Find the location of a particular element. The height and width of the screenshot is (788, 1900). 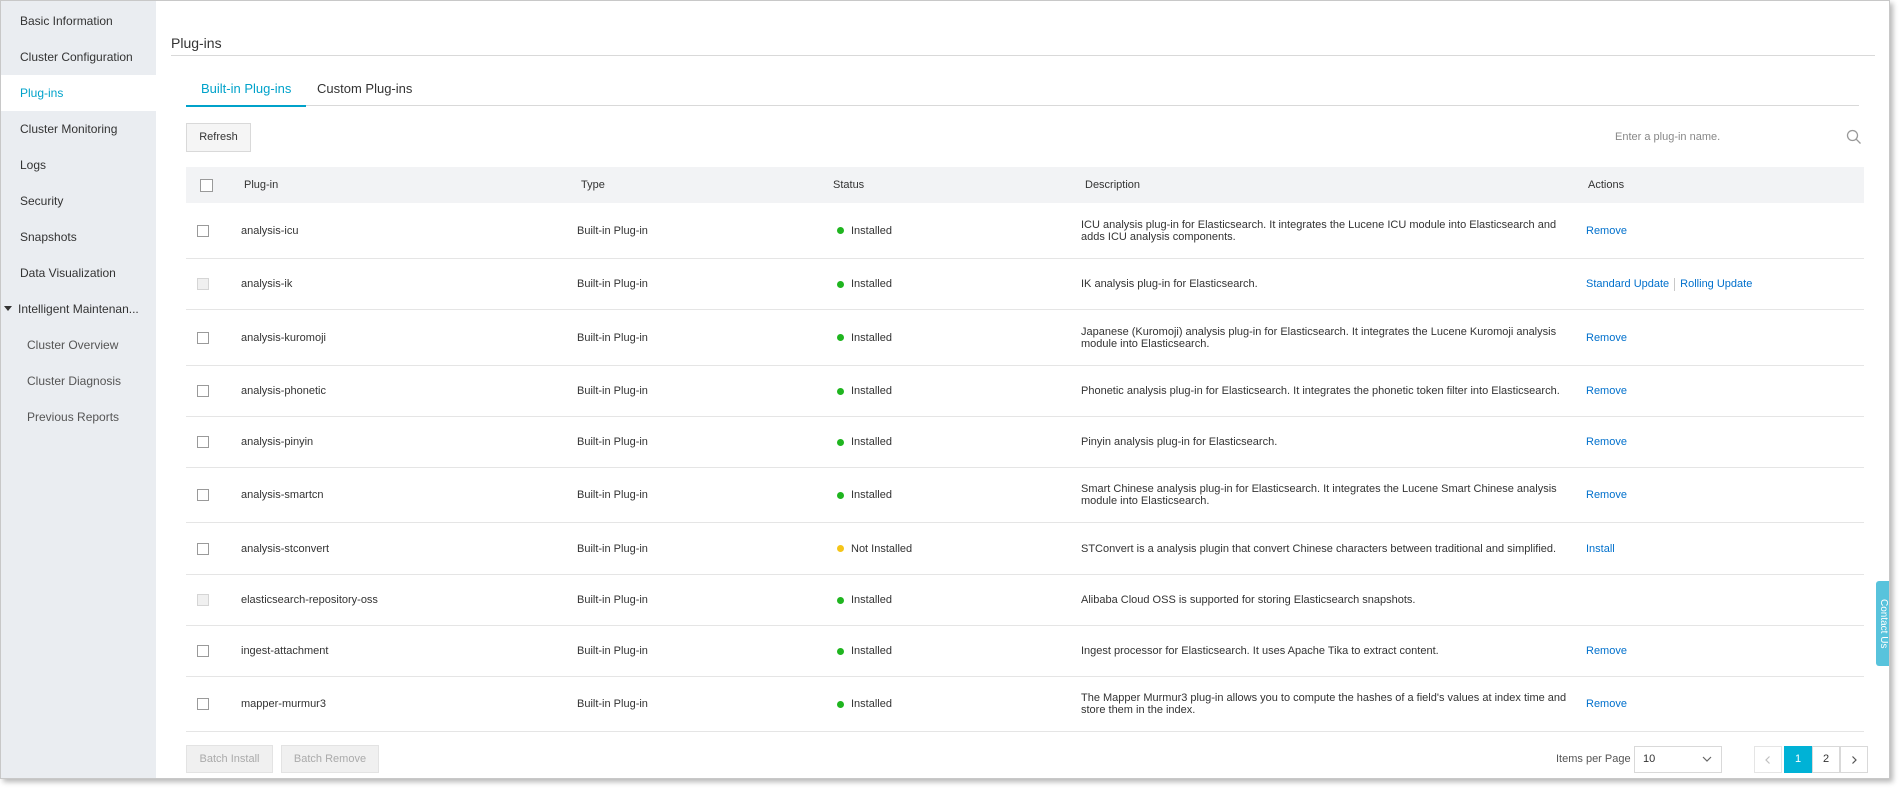

batch-install-button: Batch Install is located at coordinates (229, 759).